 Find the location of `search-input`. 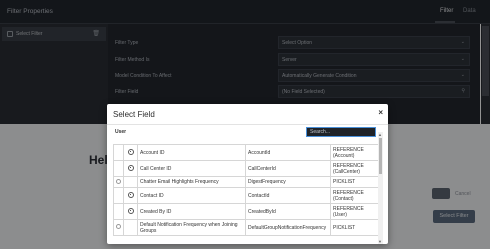

search-input is located at coordinates (341, 132).